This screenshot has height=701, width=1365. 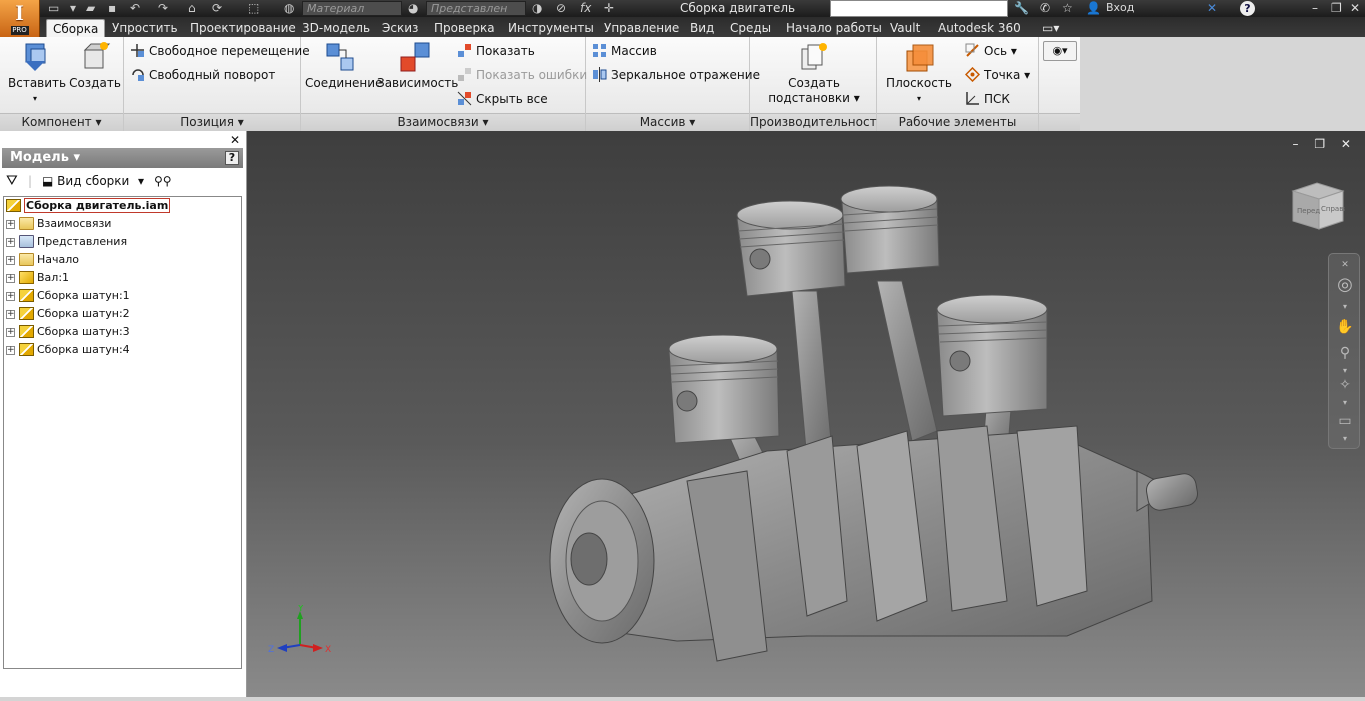 I want to click on help-search-input, so click(x=919, y=8).